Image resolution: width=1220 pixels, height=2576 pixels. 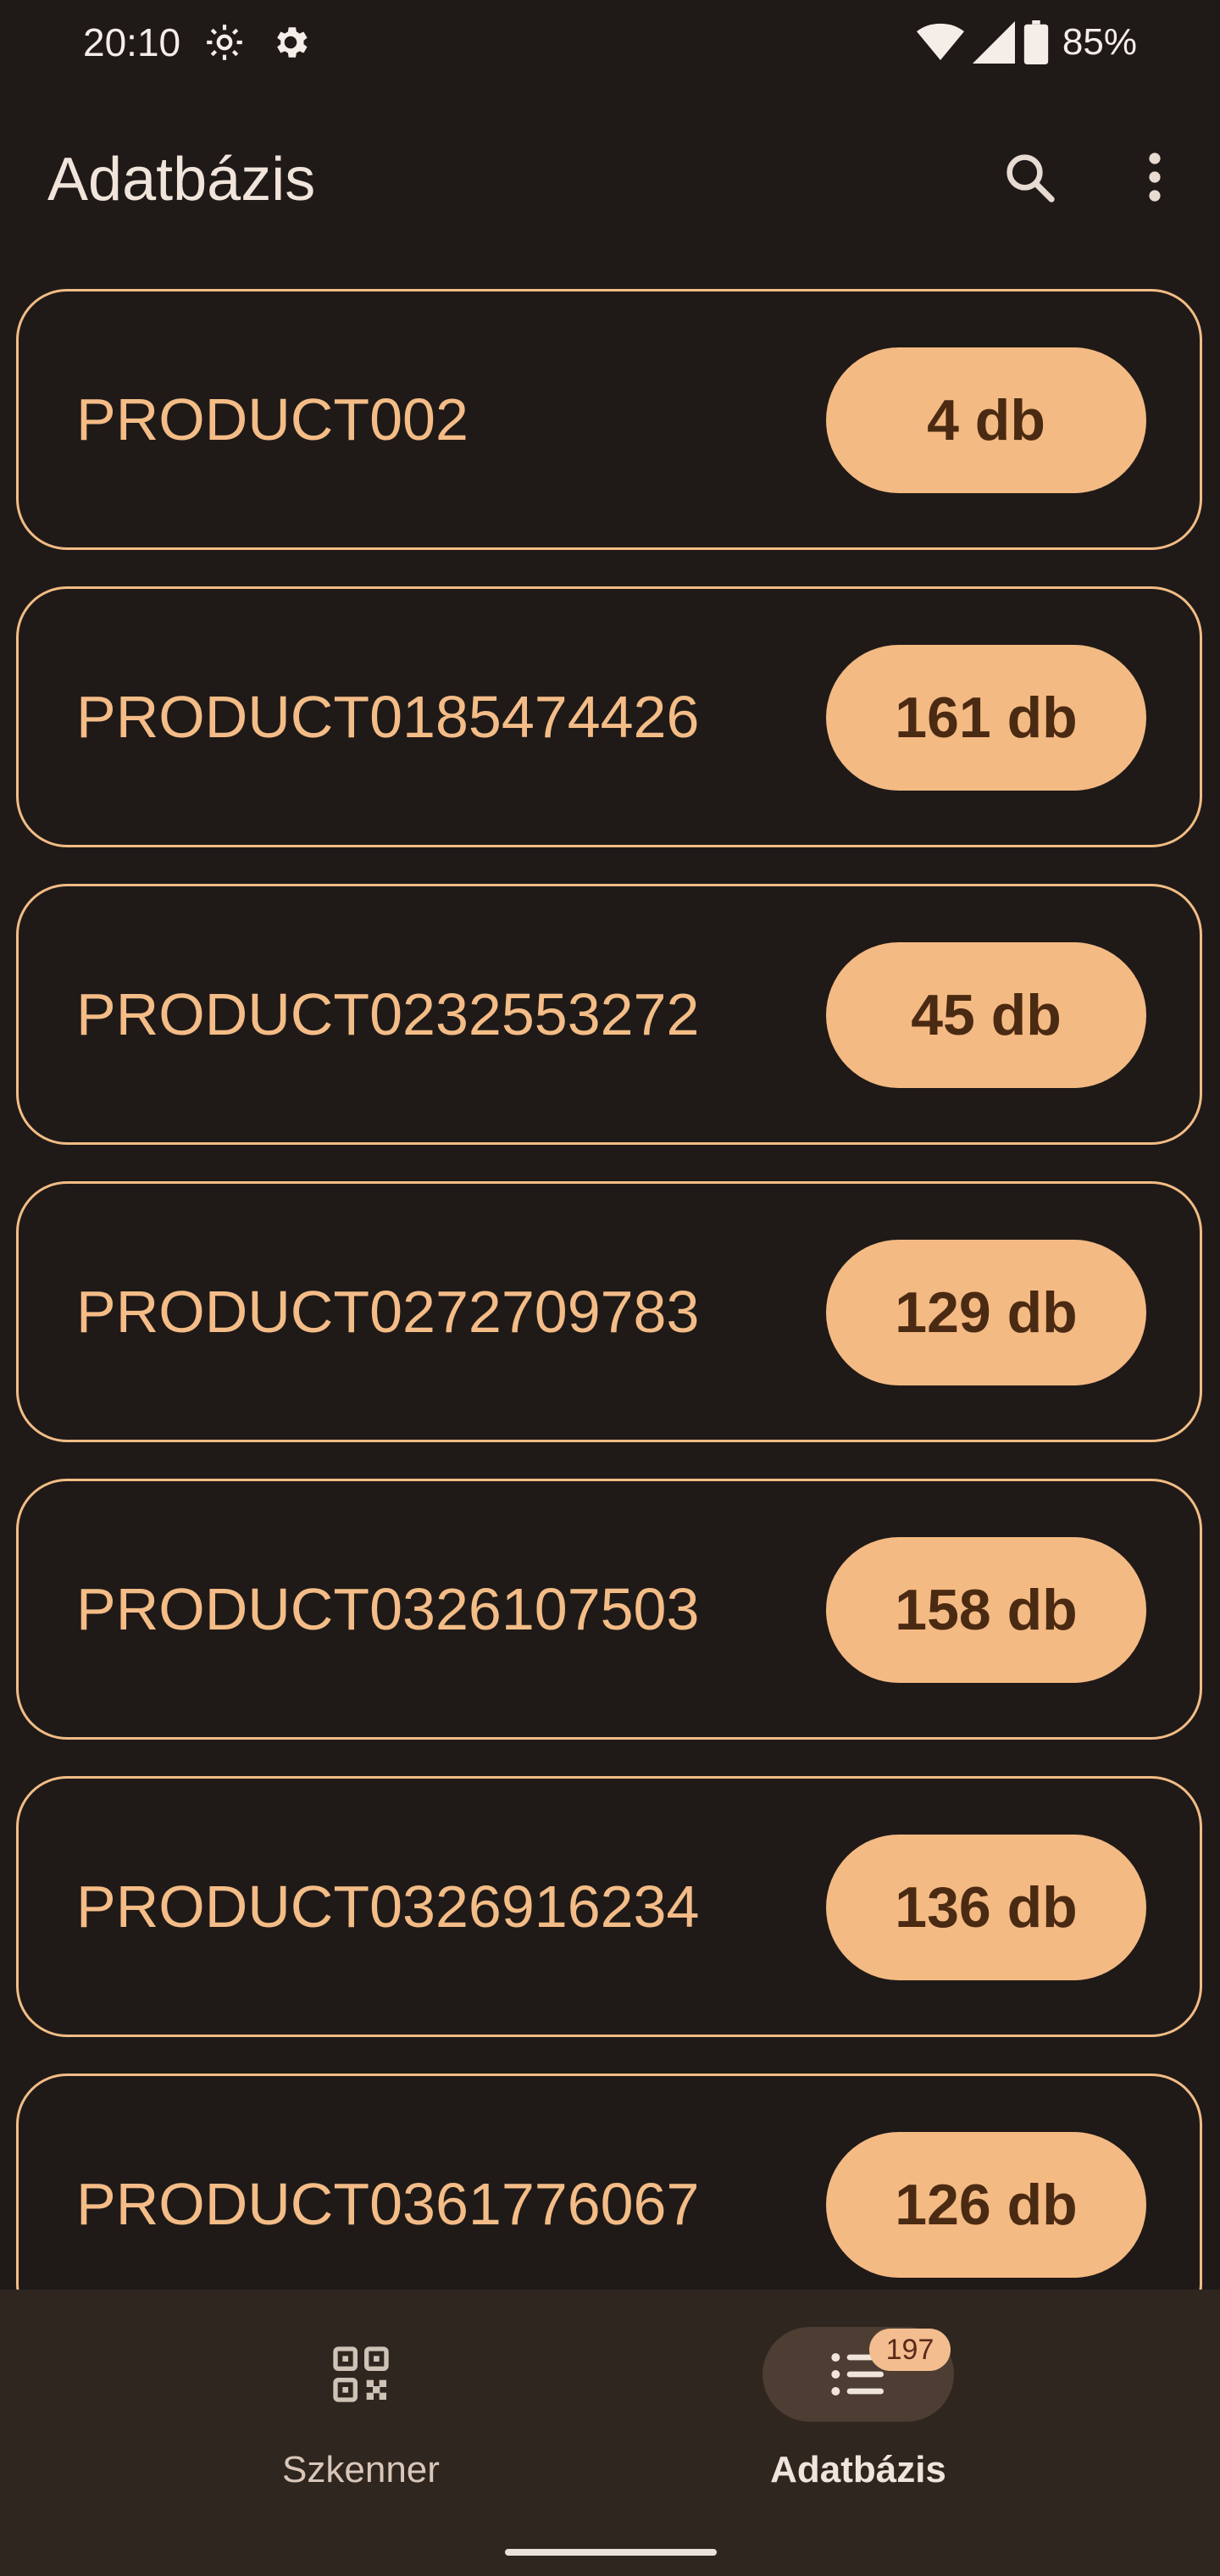 What do you see at coordinates (986, 1015) in the screenshot?
I see `product-quantity-badge: 45 db` at bounding box center [986, 1015].